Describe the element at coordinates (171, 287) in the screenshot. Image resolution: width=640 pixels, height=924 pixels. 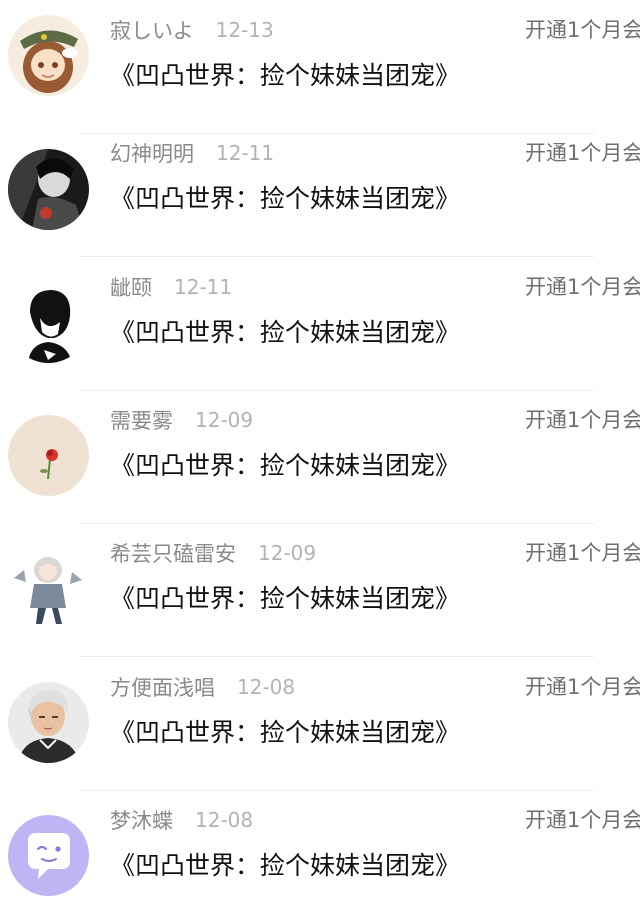
I see `item-meta: 龇颐 12-11` at that location.